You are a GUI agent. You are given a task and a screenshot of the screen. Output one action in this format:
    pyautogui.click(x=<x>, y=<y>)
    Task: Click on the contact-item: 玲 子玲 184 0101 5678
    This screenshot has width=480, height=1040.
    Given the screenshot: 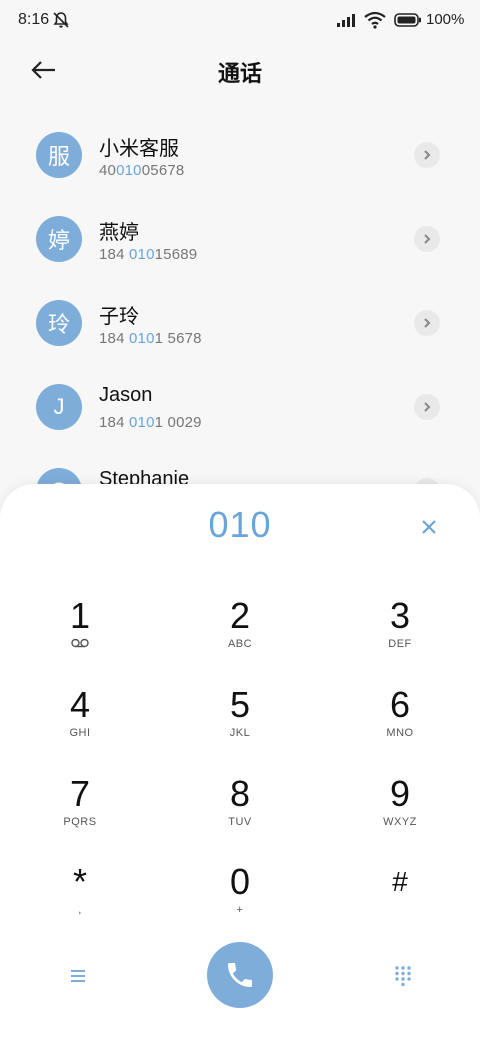 What is the action you would take?
    pyautogui.click(x=240, y=330)
    